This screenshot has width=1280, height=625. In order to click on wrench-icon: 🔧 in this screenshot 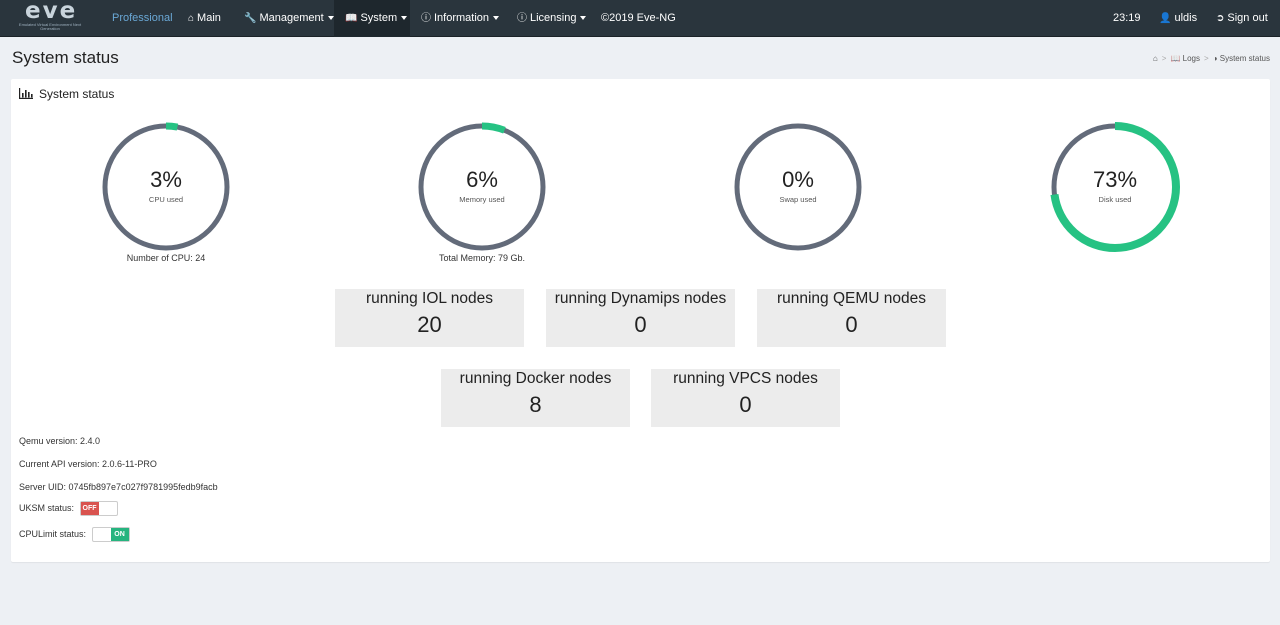, I will do `click(250, 18)`.